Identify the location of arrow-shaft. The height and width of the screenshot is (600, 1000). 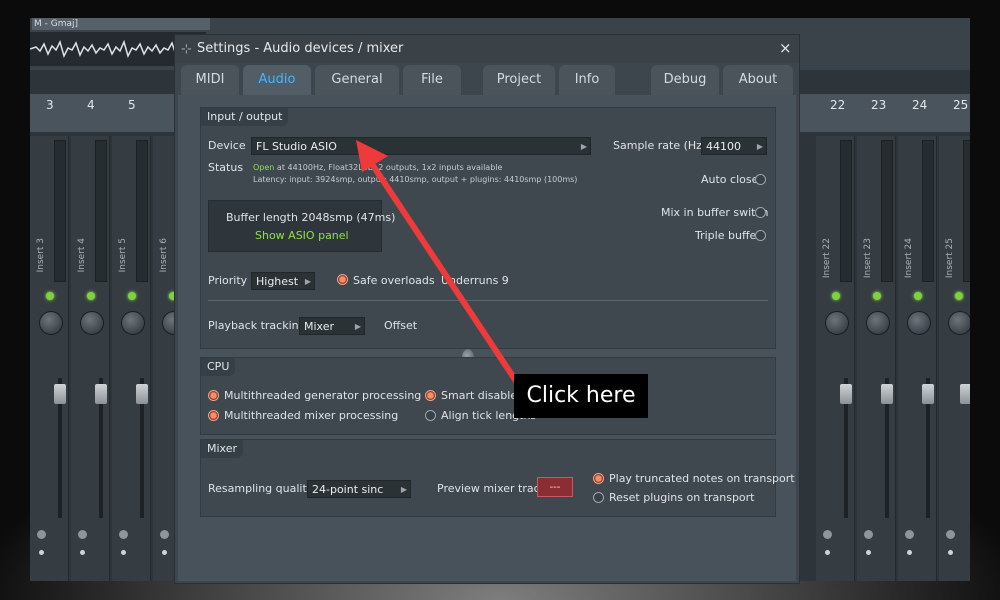
(443, 271).